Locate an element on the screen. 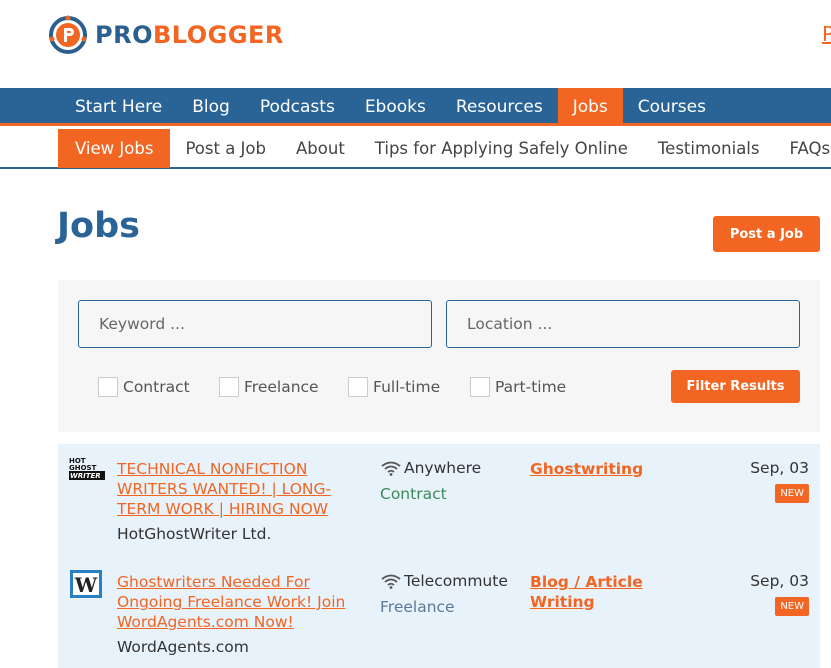 The height and width of the screenshot is (668, 831). hotghostwriter-logo-icon: HOT GHOST WRITER is located at coordinates (87, 468).